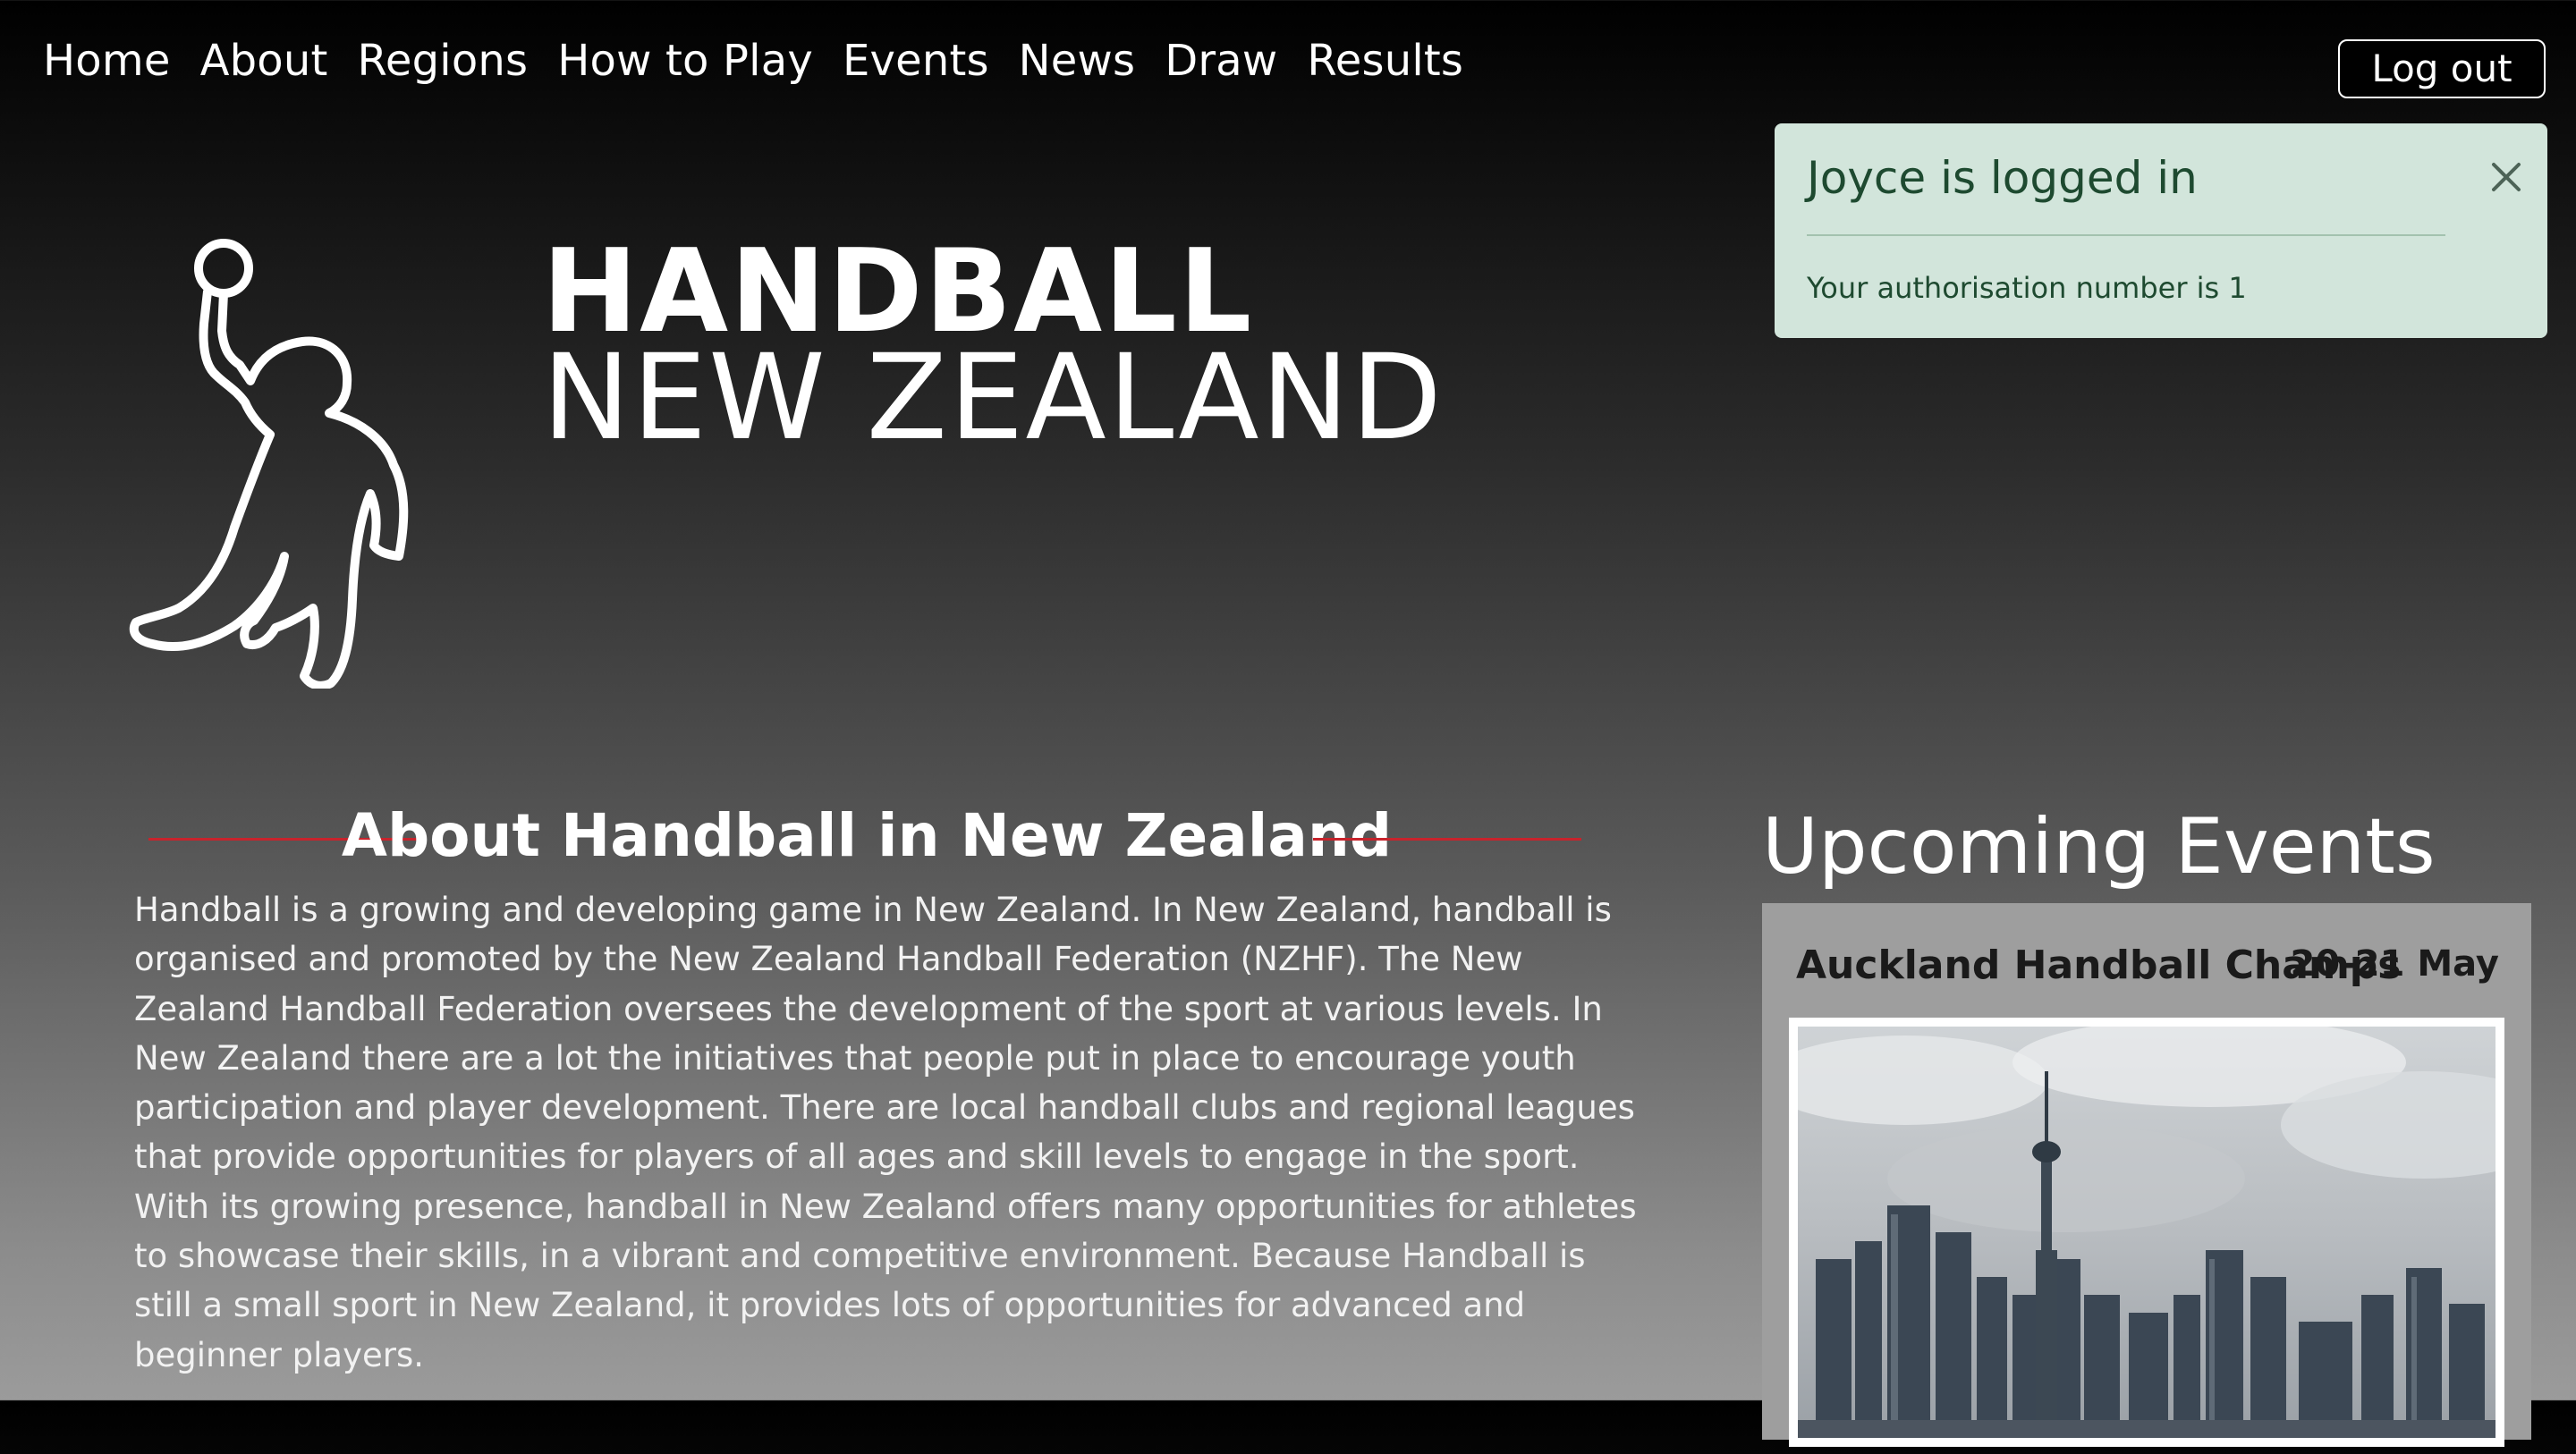 Image resolution: width=2576 pixels, height=1454 pixels. What do you see at coordinates (1077, 61) in the screenshot?
I see `nav-news: News` at bounding box center [1077, 61].